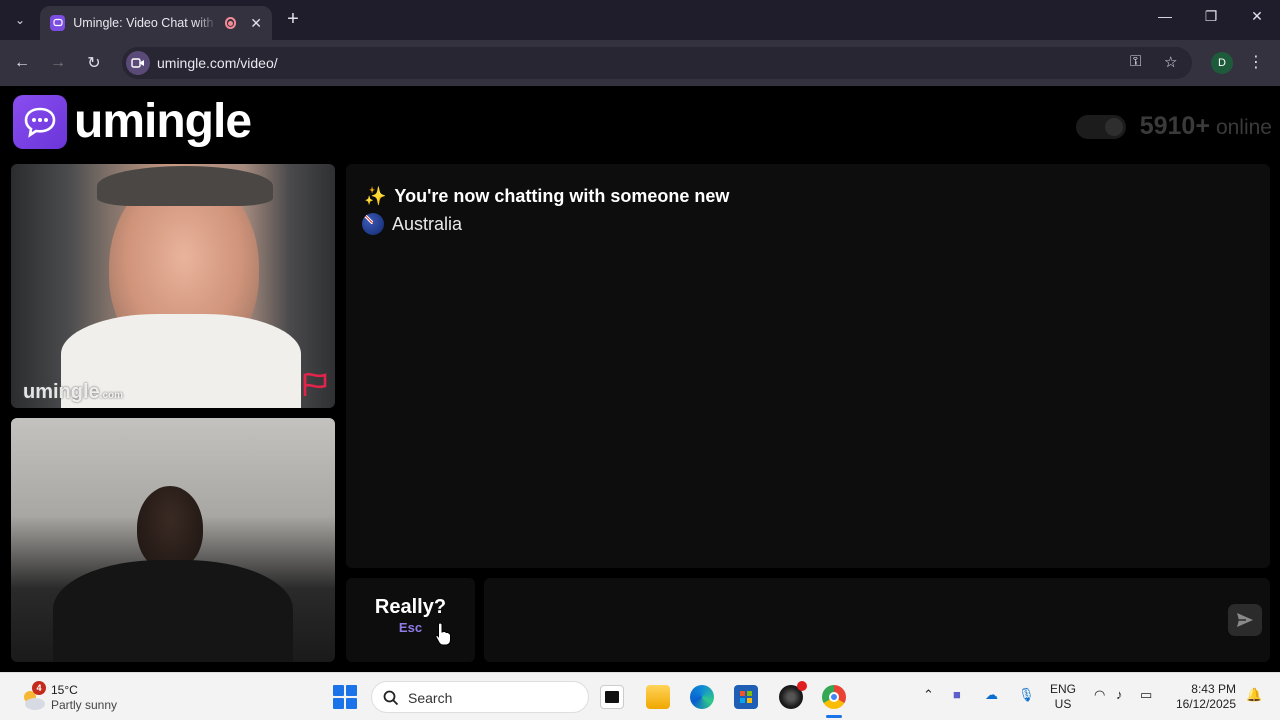  What do you see at coordinates (834, 716) in the screenshot?
I see `chrome-active-indicator` at bounding box center [834, 716].